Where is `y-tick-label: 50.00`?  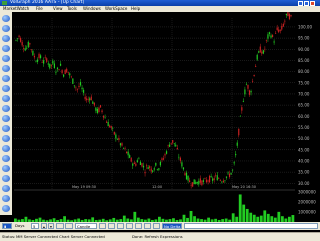
y-tick-label: 50.00 is located at coordinates (304, 138).